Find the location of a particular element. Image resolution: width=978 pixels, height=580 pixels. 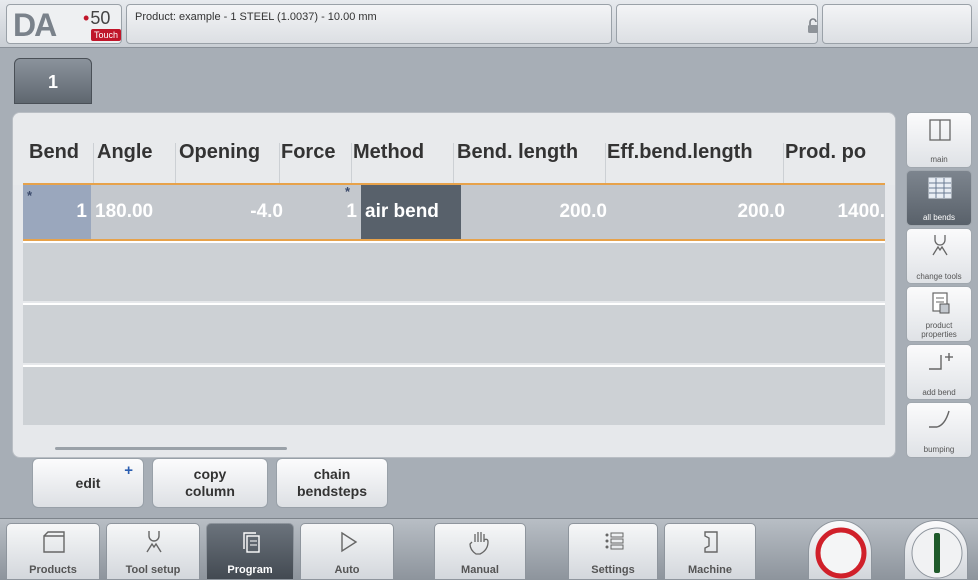

cell-method: air bend is located at coordinates (411, 212).